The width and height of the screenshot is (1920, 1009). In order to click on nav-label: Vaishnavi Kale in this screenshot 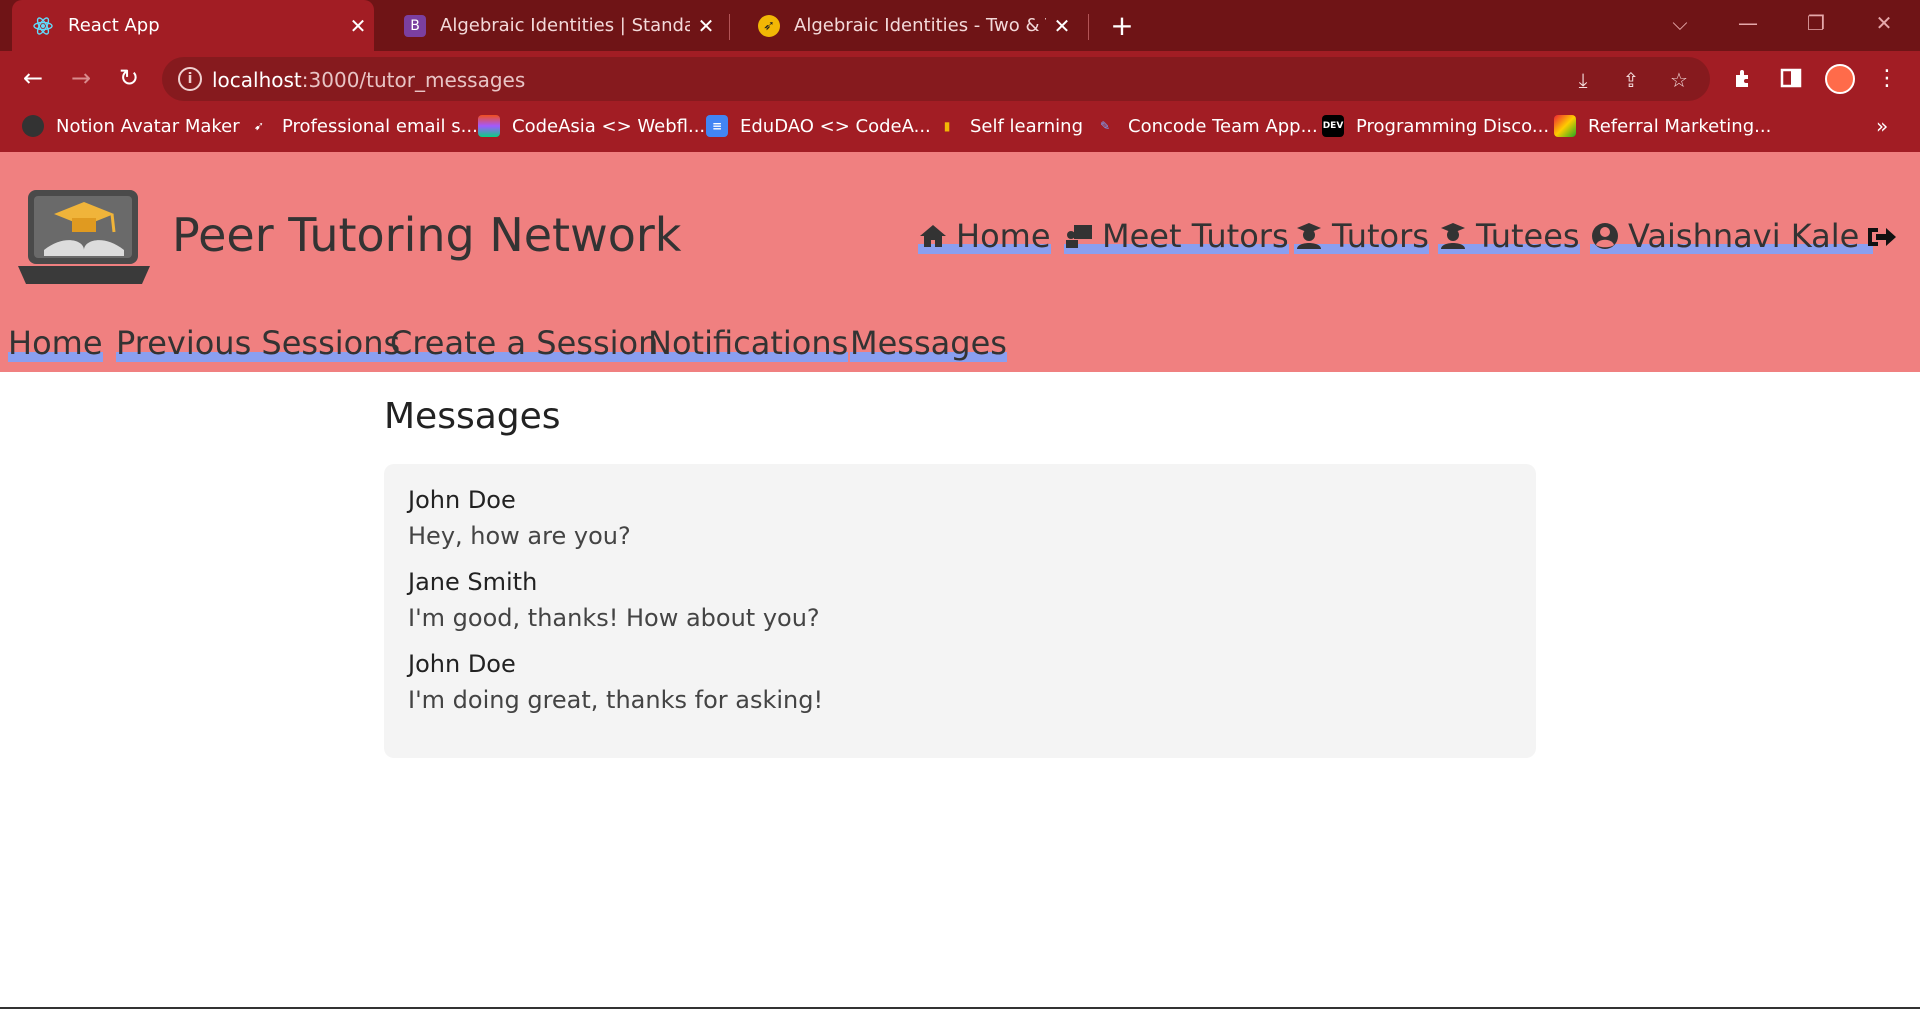, I will do `click(1744, 236)`.